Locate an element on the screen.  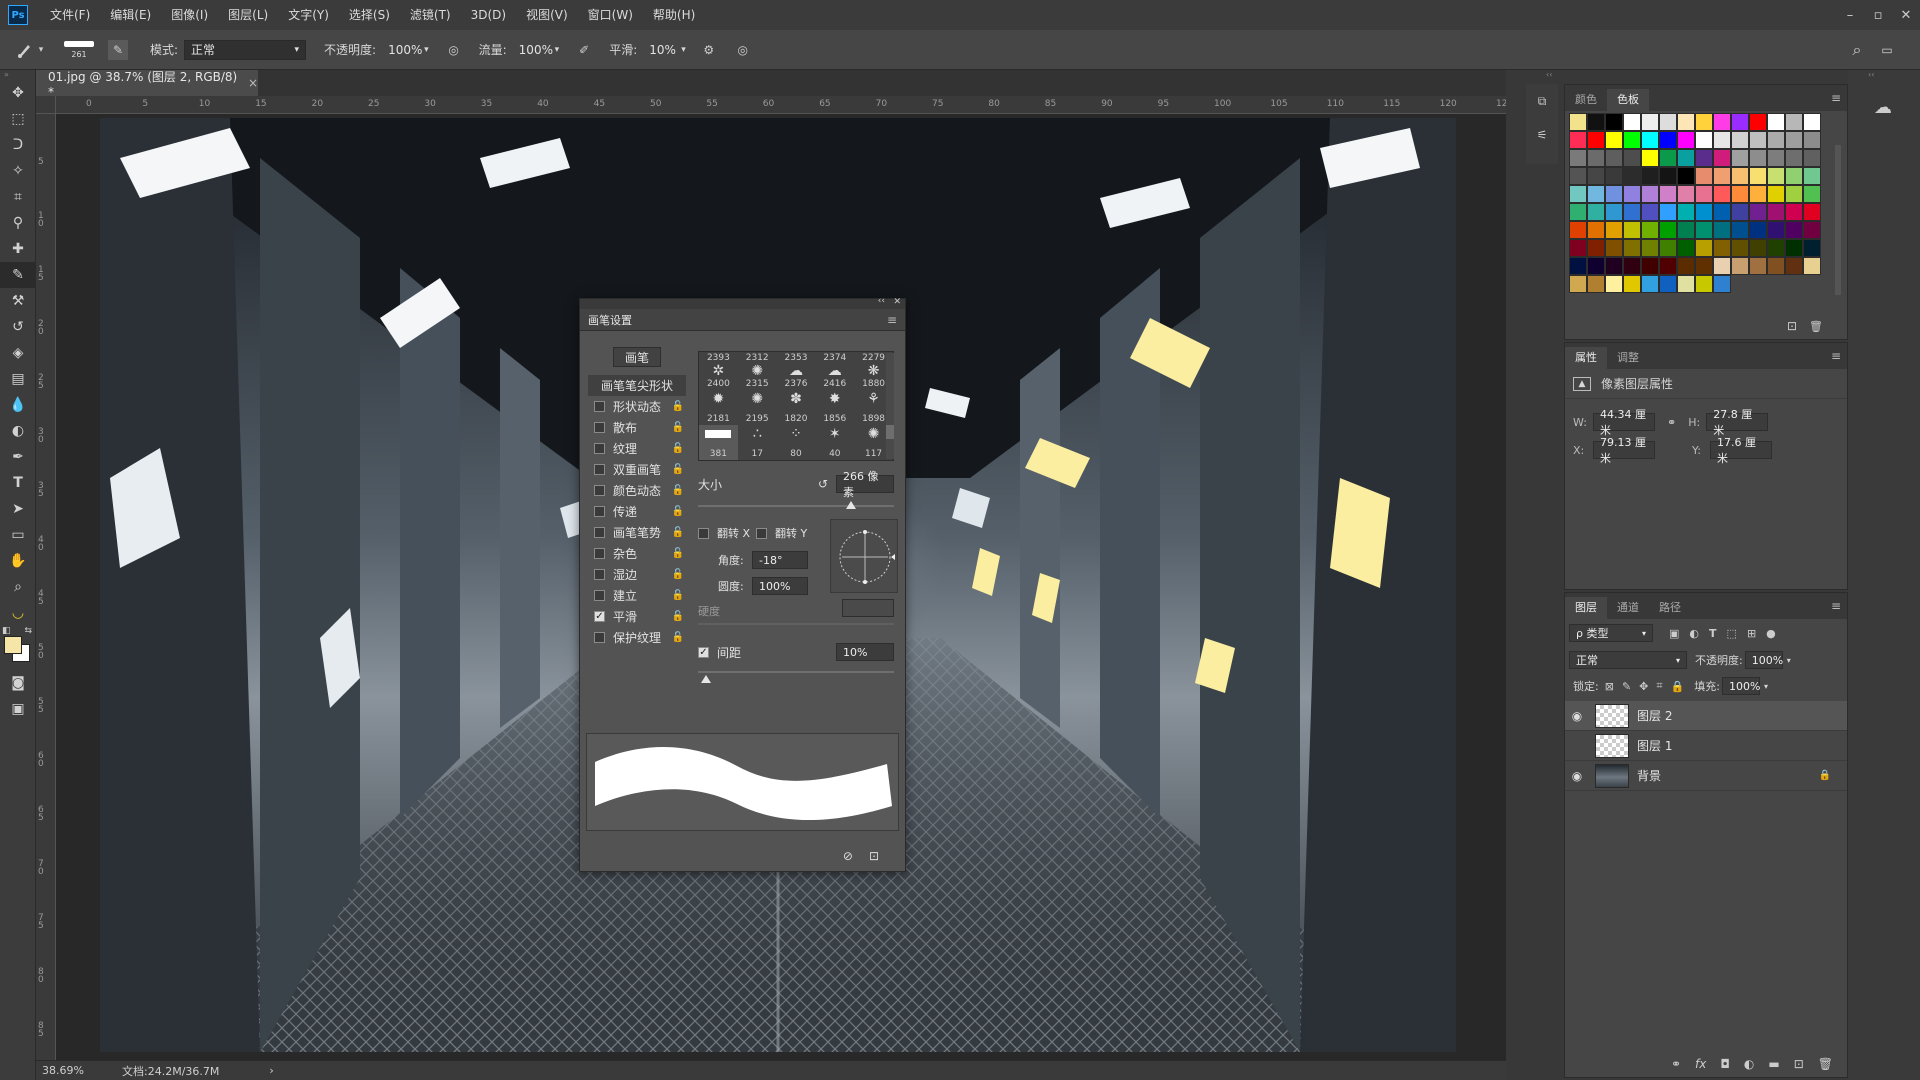
swatch-scrollbar is located at coordinates (1838, 220).